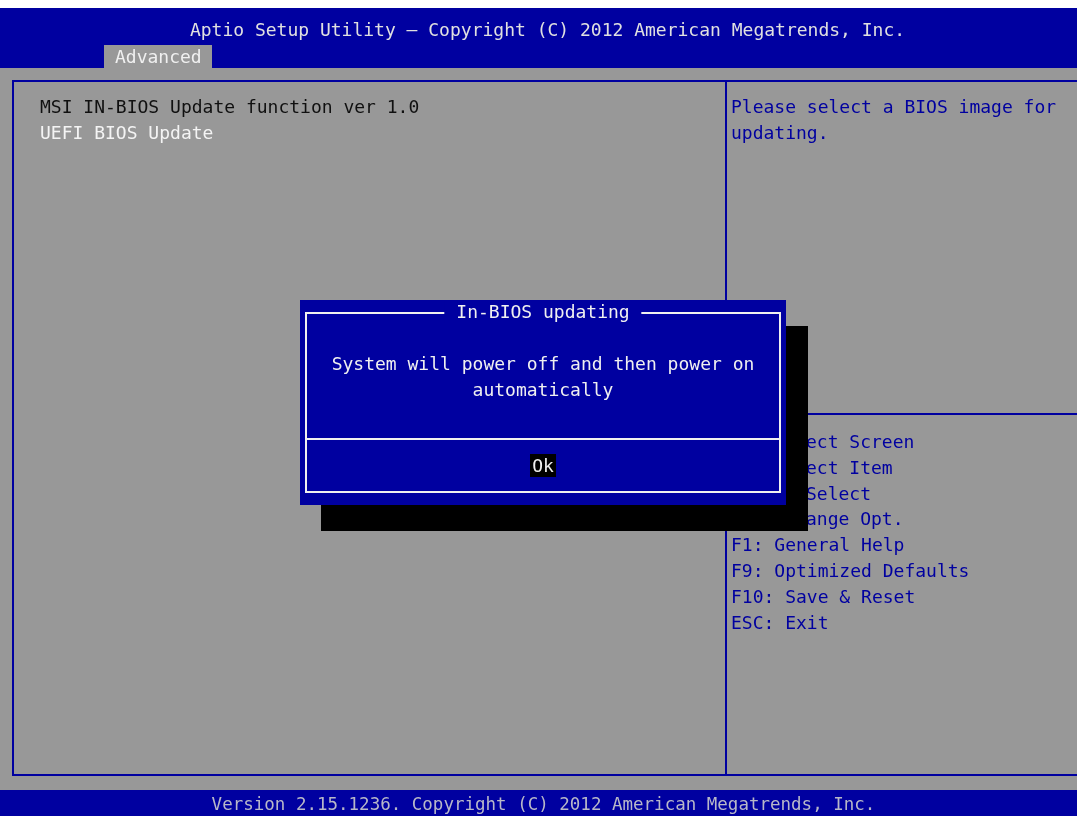  What do you see at coordinates (543, 312) in the screenshot?
I see `dialog-title: In-BIOS updating` at bounding box center [543, 312].